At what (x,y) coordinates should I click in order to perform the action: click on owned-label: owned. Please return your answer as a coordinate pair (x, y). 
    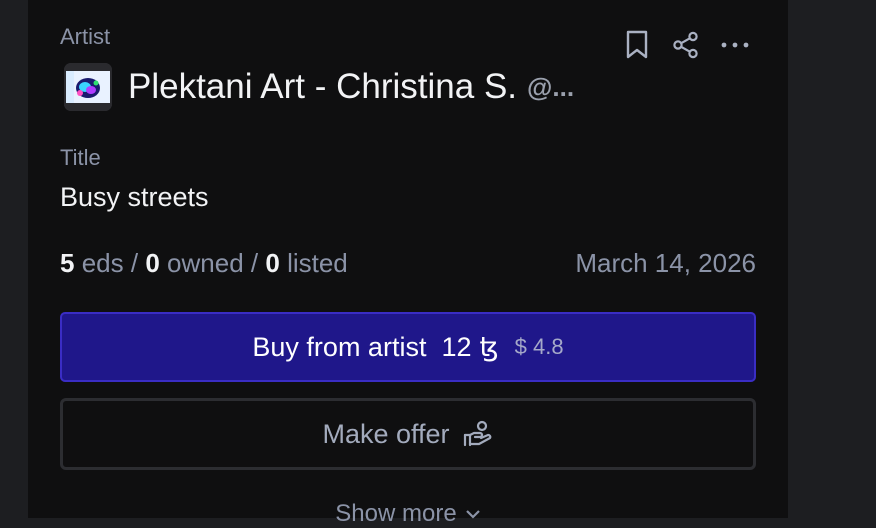
    Looking at the image, I should click on (205, 263).